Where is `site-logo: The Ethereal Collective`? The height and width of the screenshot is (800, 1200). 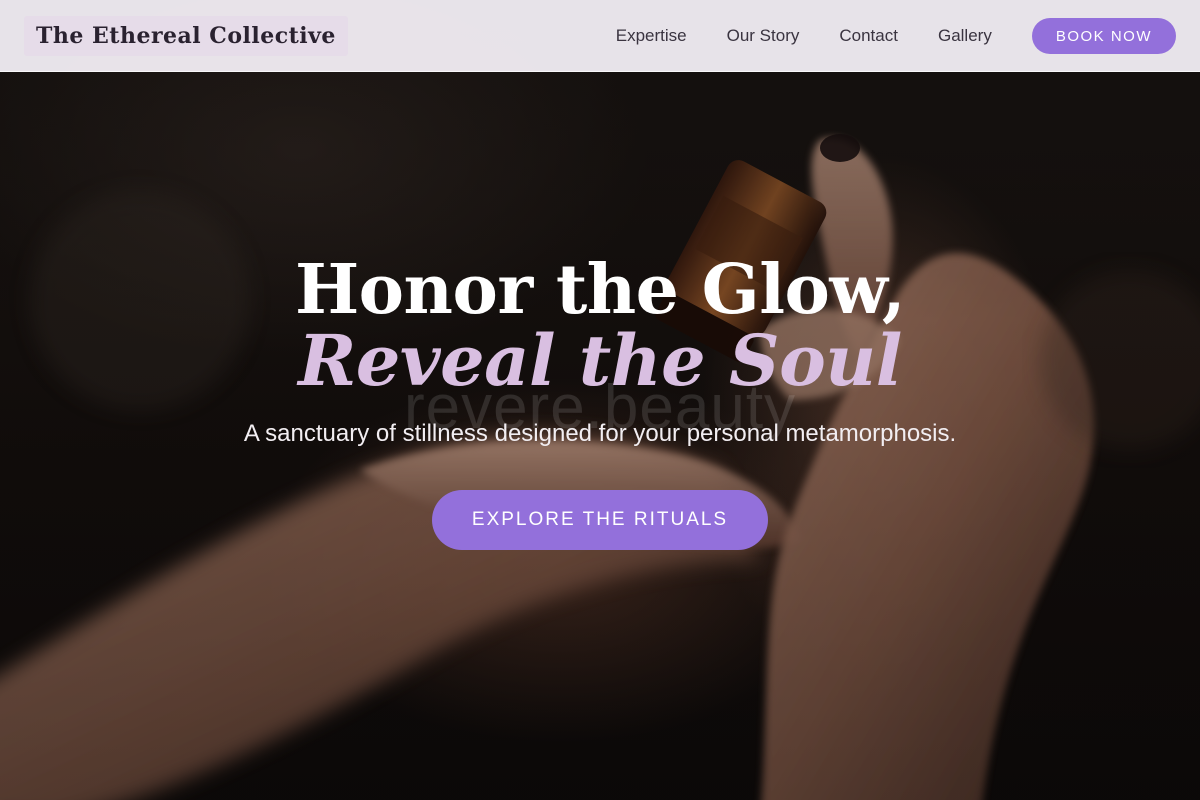 site-logo: The Ethereal Collective is located at coordinates (186, 36).